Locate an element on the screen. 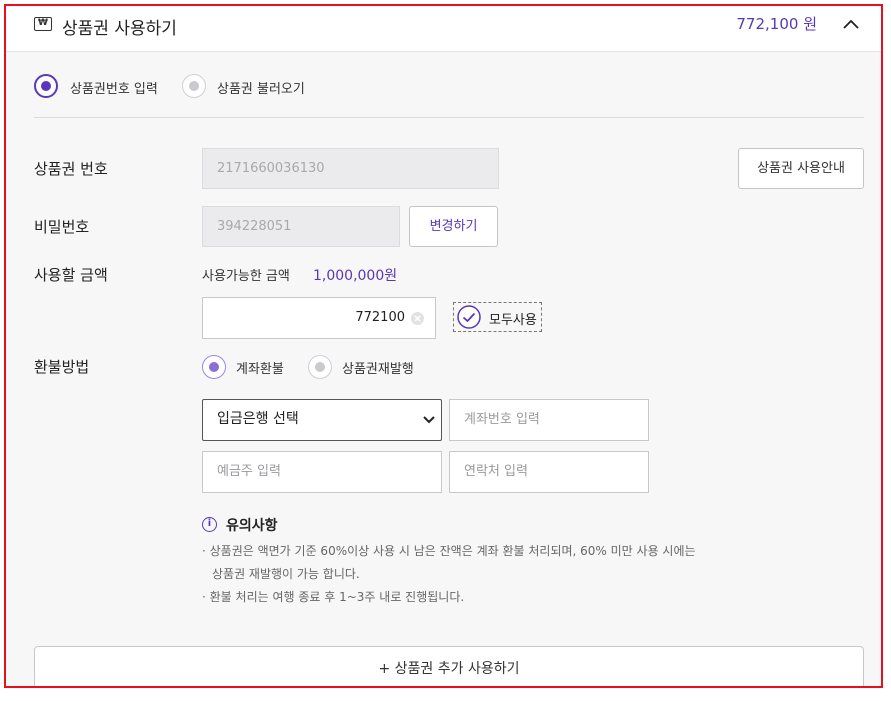 The image size is (891, 701). total-amount: 772,100 원 is located at coordinates (776, 24).